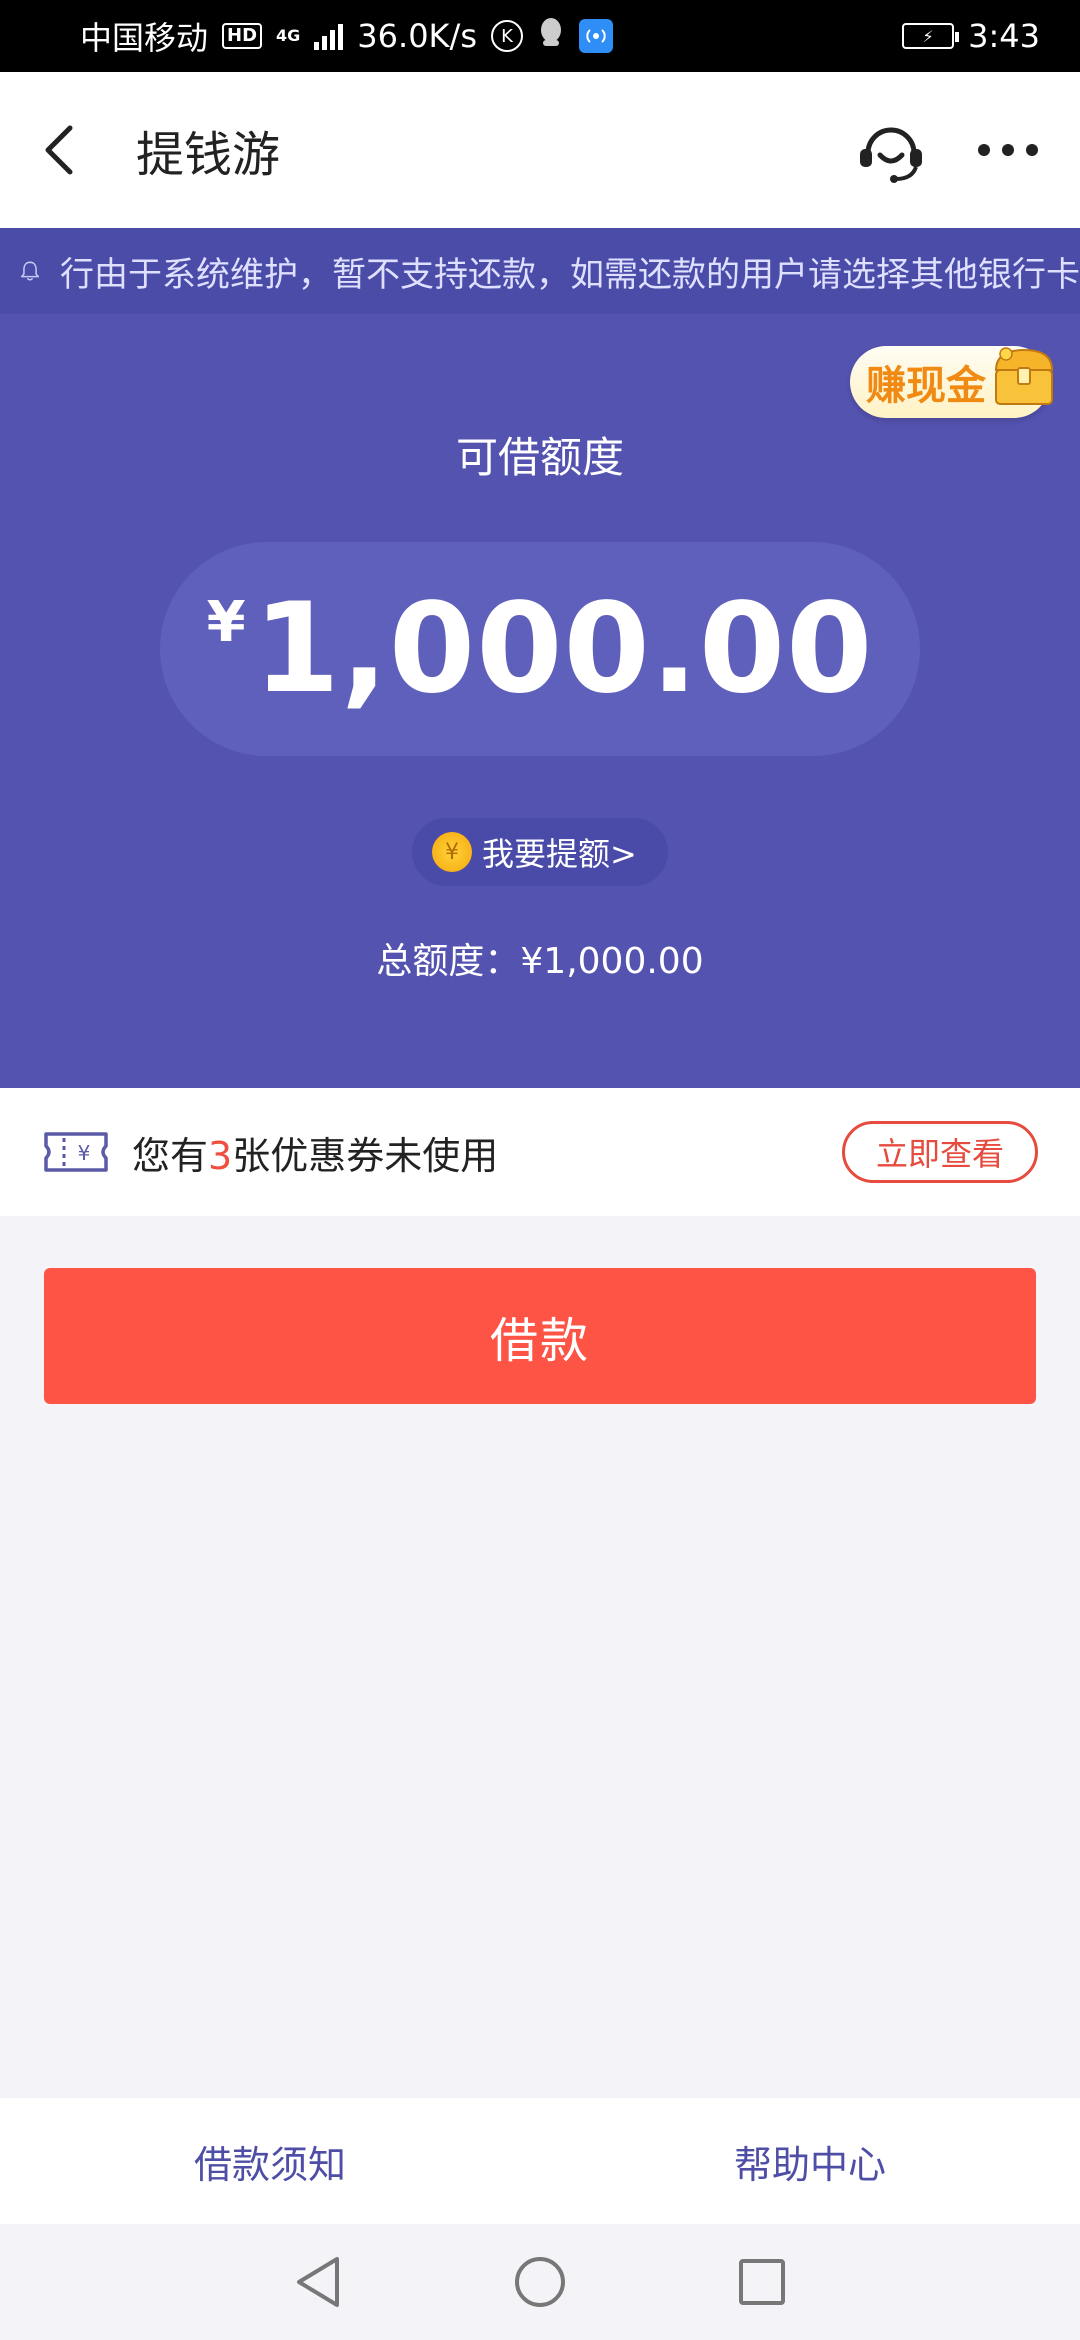 The width and height of the screenshot is (1080, 2340). Describe the element at coordinates (76, 1152) in the screenshot. I see `coupon-icon: ¥` at that location.